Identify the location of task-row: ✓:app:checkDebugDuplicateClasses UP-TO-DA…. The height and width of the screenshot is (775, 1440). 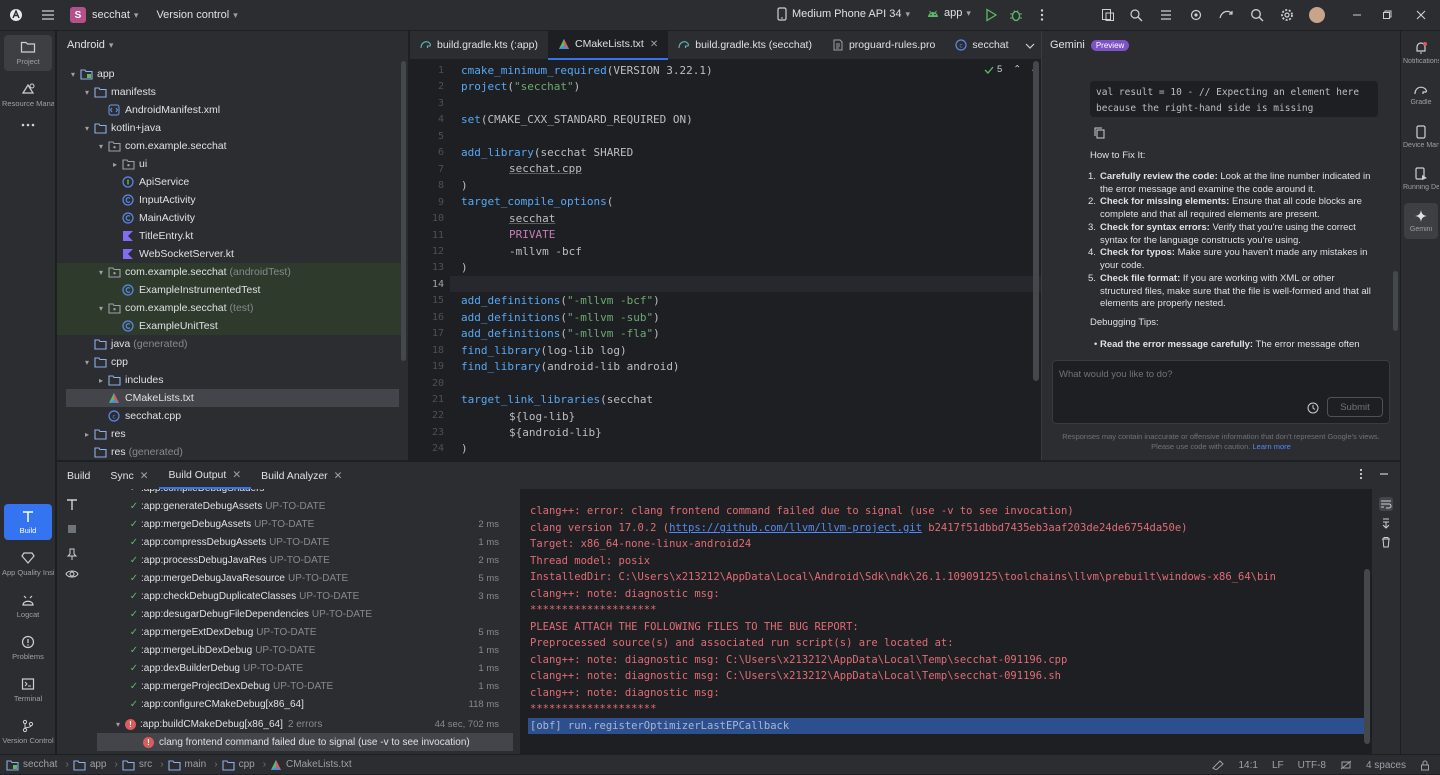
(303, 596).